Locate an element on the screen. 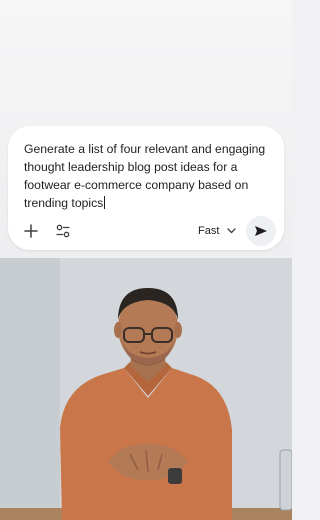 Image resolution: width=320 pixels, height=520 pixels. model-selector: Fast is located at coordinates (217, 231).